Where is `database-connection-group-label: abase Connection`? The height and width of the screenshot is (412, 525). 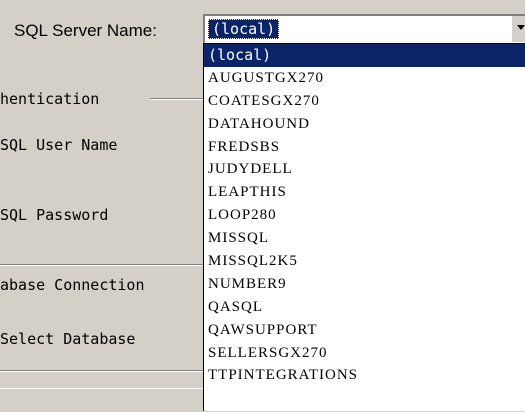
database-connection-group-label: abase Connection is located at coordinates (72, 285).